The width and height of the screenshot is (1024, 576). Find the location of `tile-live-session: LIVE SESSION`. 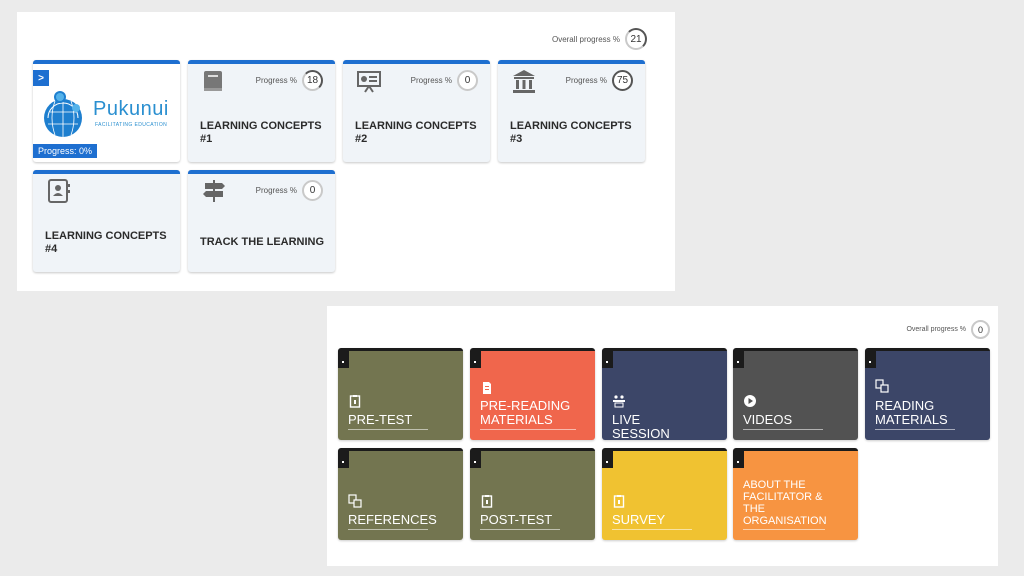

tile-live-session: LIVE SESSION is located at coordinates (664, 394).